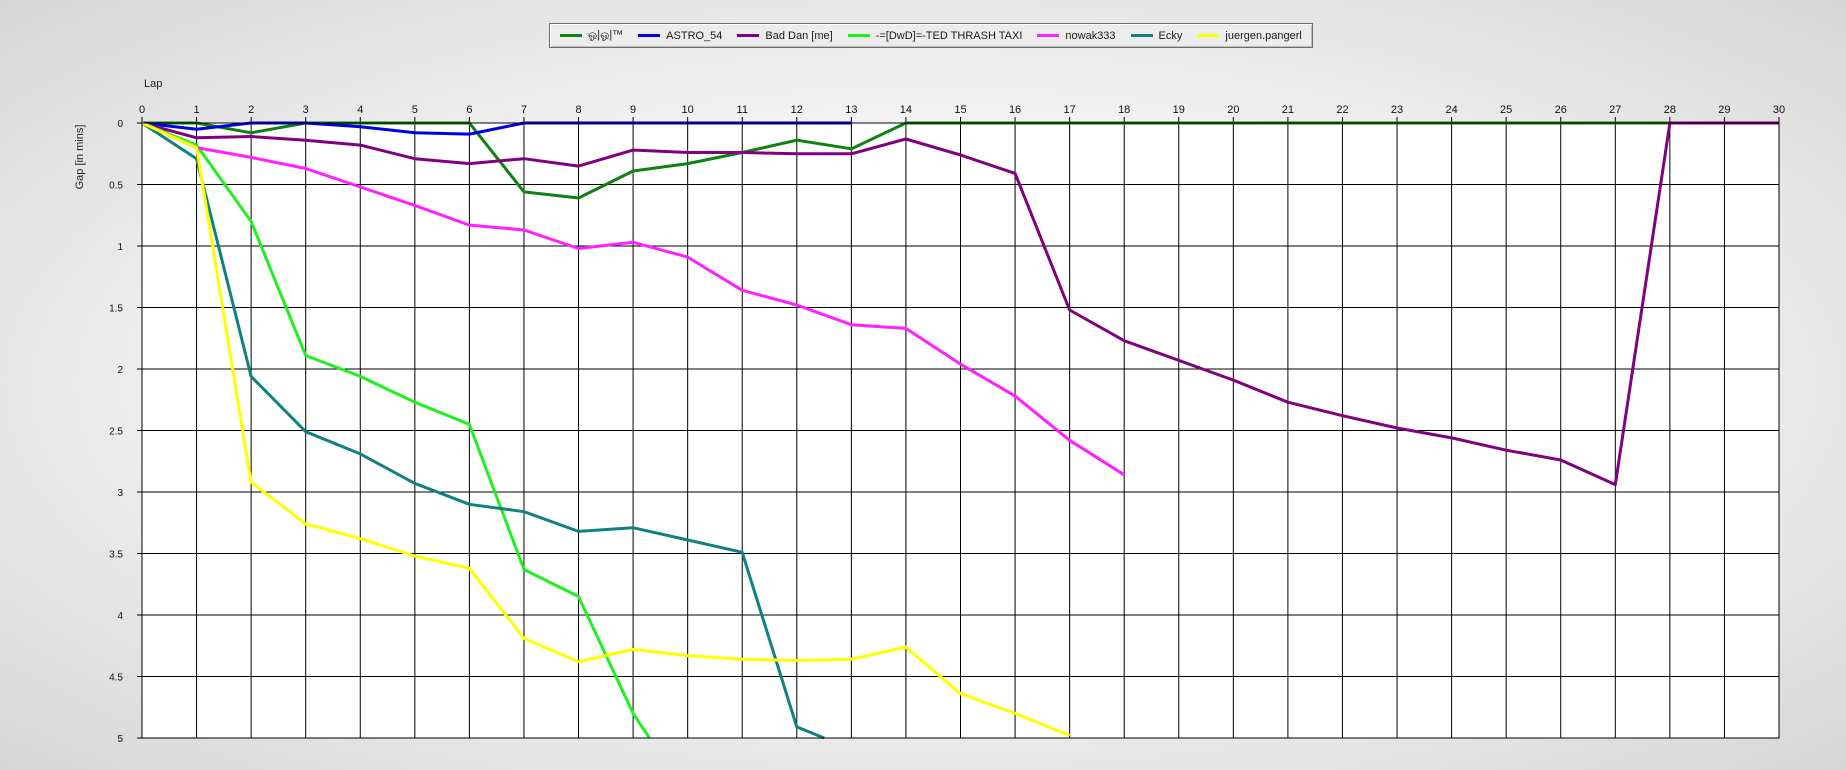  Describe the element at coordinates (578, 110) in the screenshot. I see `x-tick-label: 8` at that location.